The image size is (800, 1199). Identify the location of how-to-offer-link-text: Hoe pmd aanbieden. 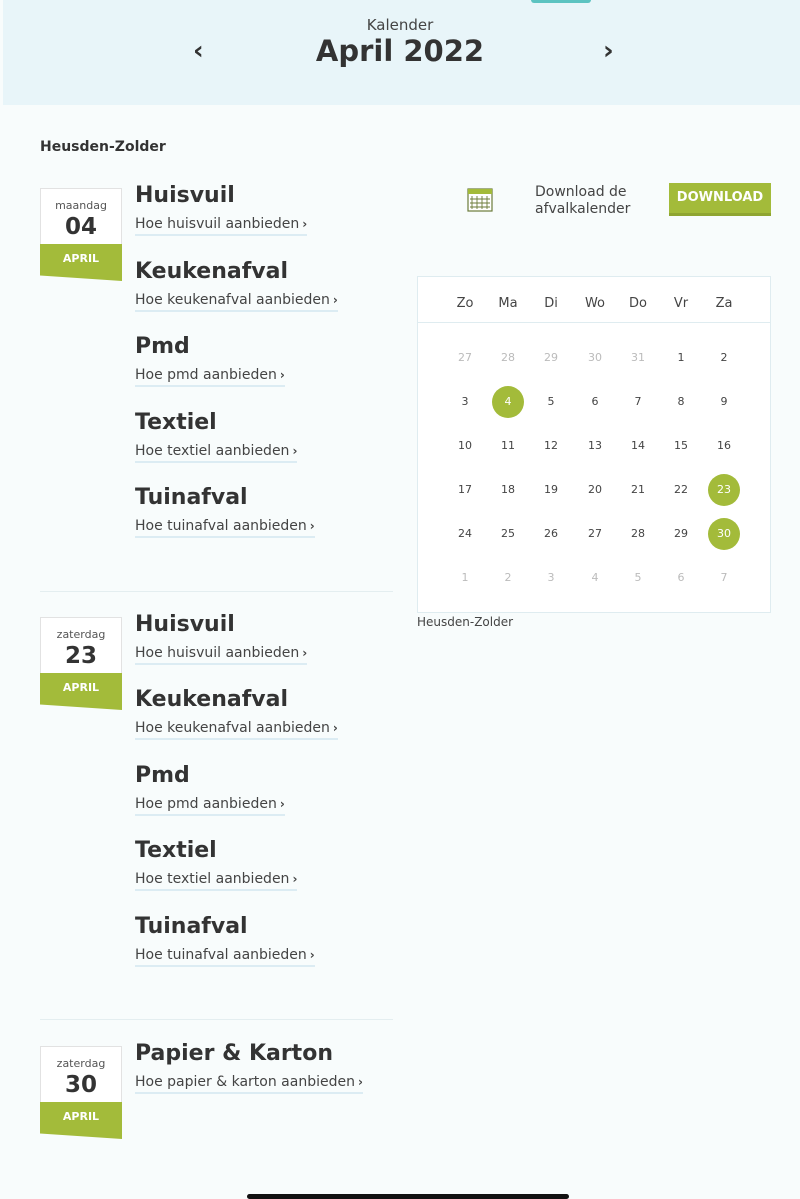
(206, 804).